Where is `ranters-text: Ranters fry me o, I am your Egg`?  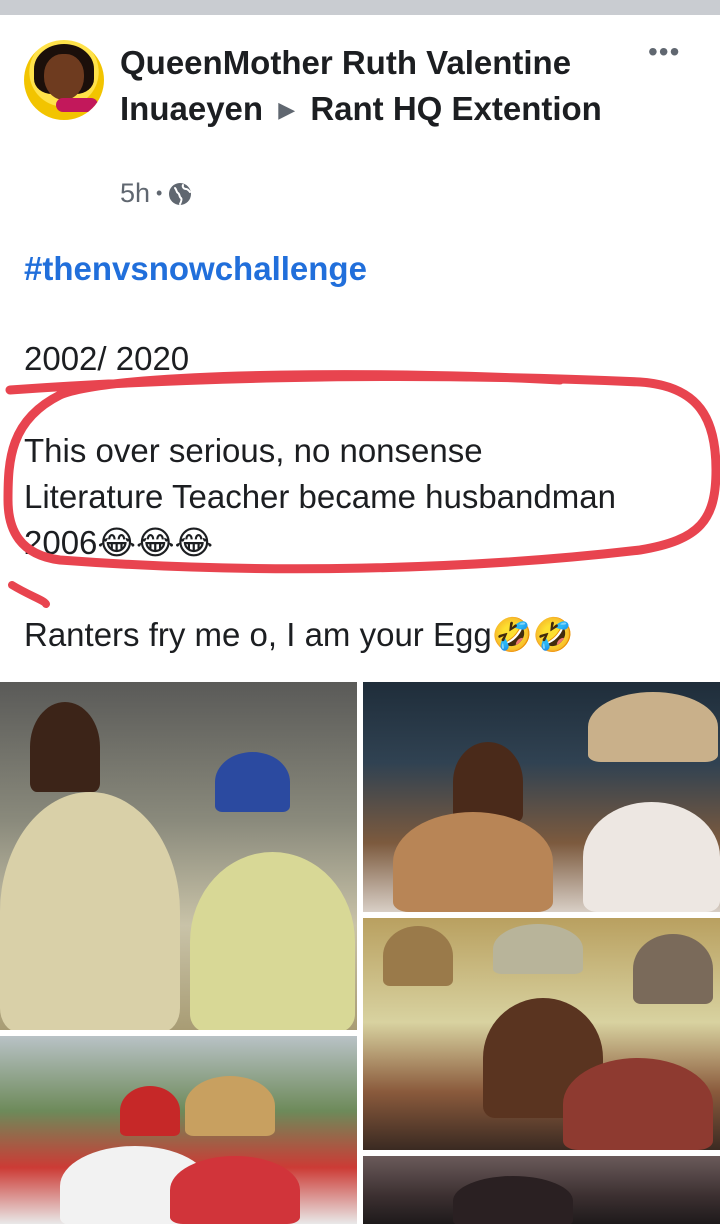
ranters-text: Ranters fry me o, I am your Egg is located at coordinates (258, 634).